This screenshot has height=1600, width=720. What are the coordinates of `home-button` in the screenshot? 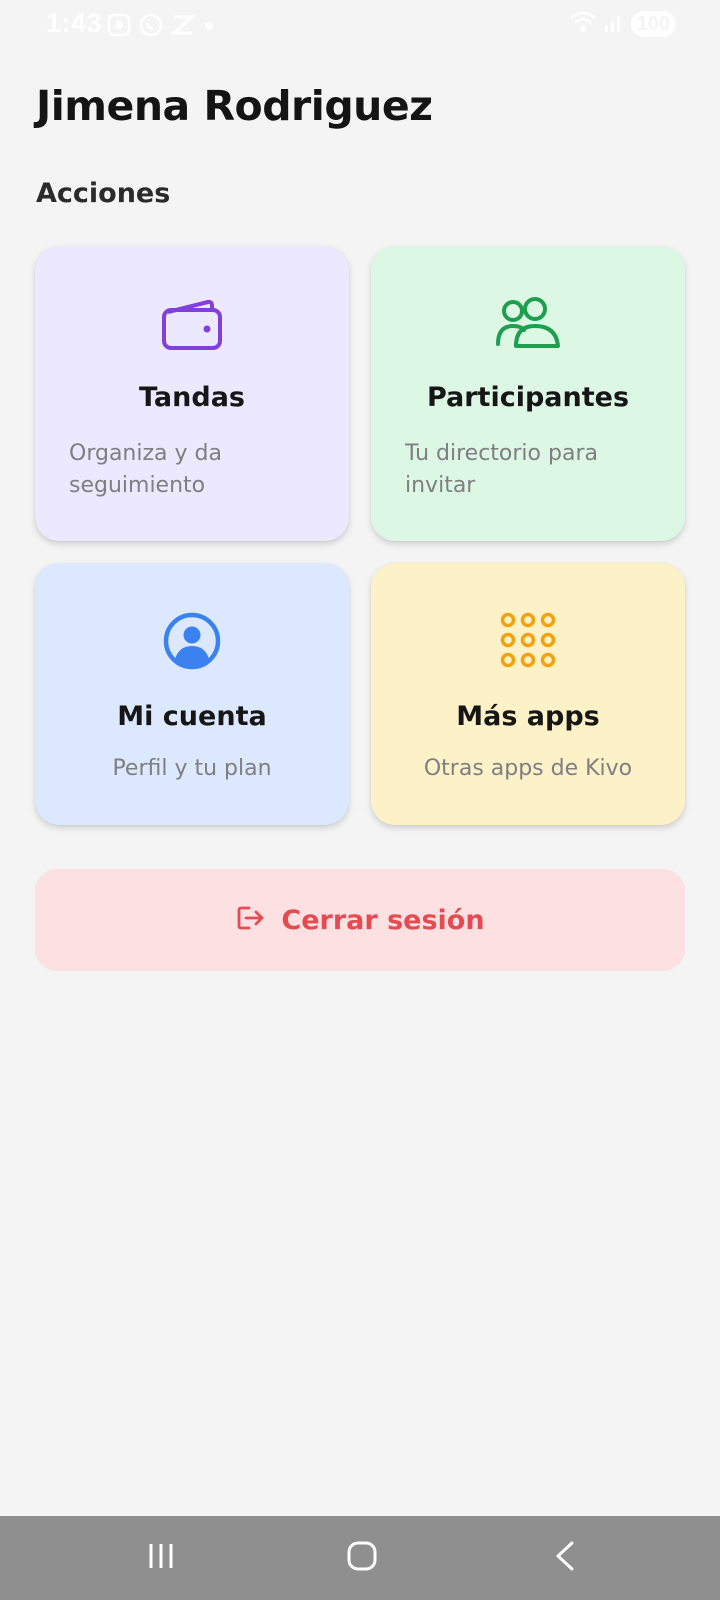 It's located at (362, 1558).